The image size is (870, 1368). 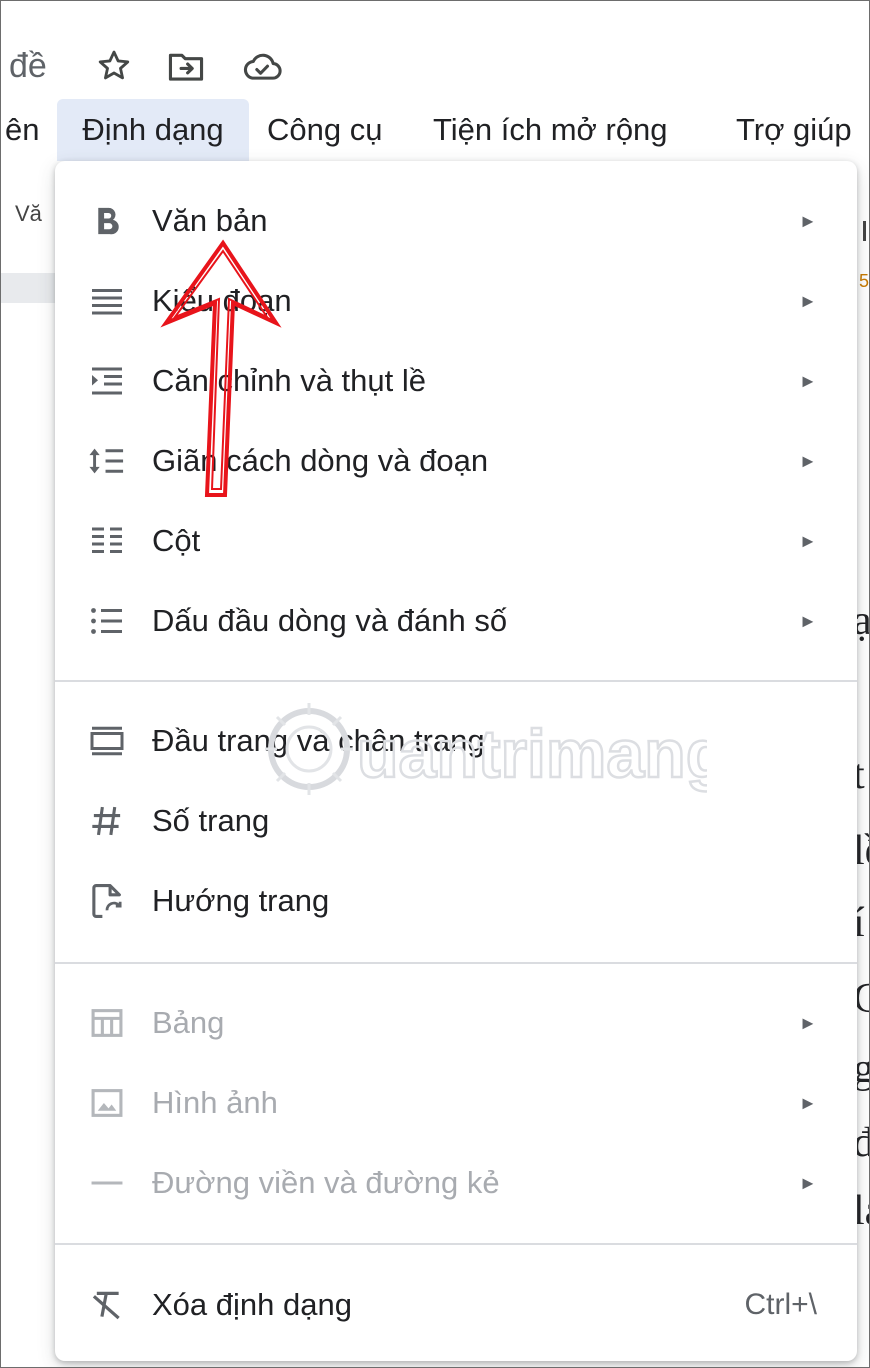 What do you see at coordinates (22, 130) in the screenshot?
I see `menu-partial-left: ên` at bounding box center [22, 130].